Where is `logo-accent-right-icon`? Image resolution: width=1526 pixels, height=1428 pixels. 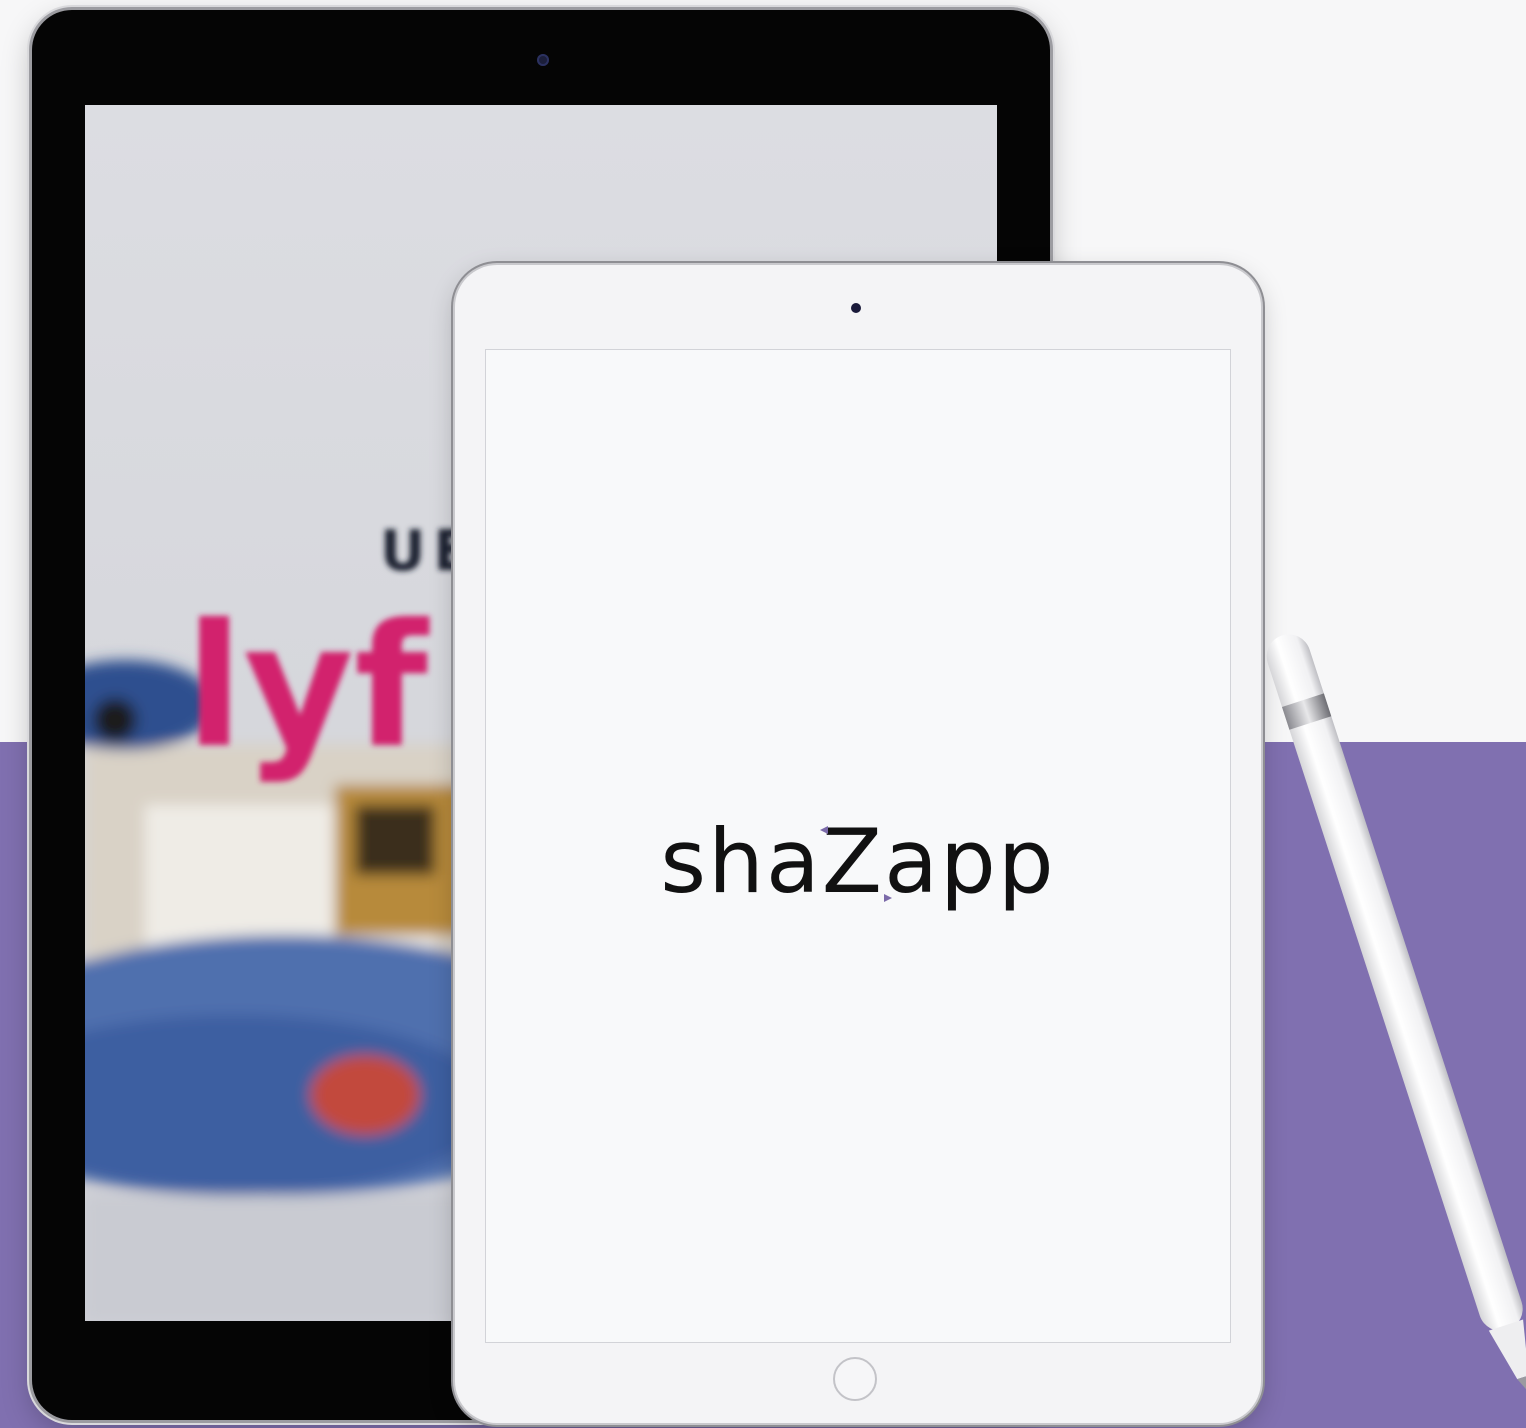
logo-accent-right-icon is located at coordinates (888, 898).